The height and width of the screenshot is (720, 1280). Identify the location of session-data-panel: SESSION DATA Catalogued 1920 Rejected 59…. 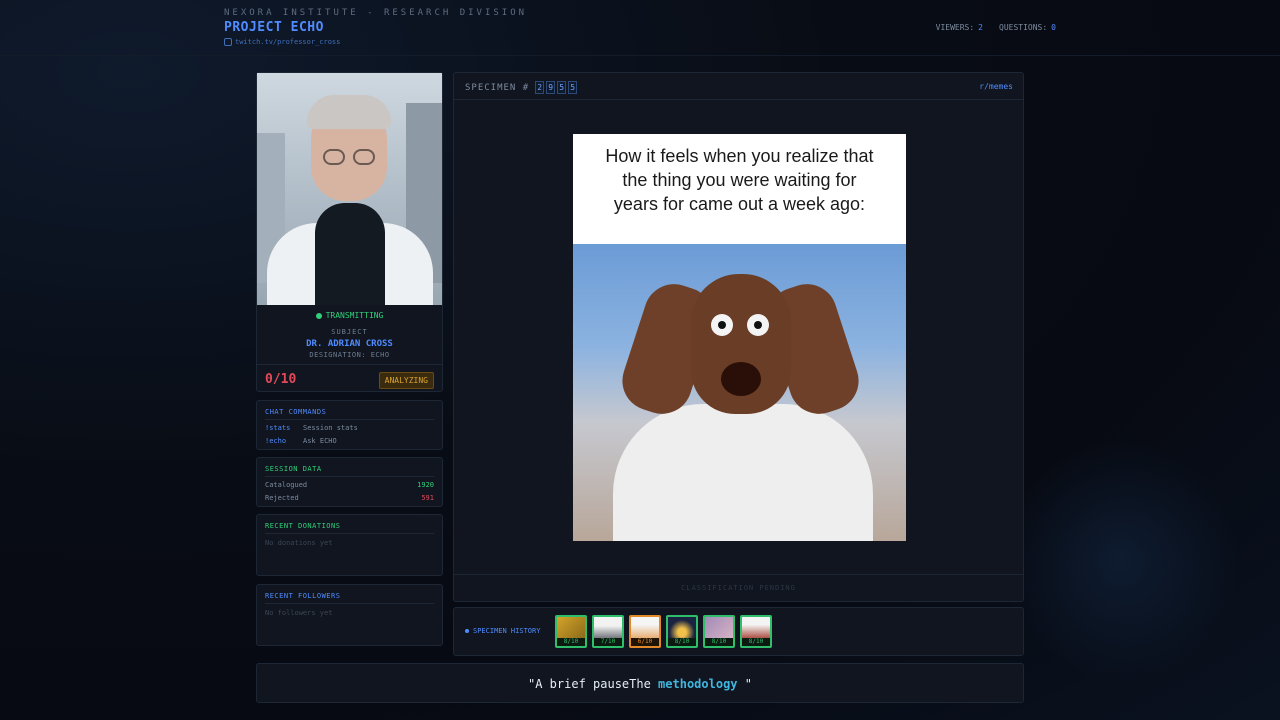
(349, 482).